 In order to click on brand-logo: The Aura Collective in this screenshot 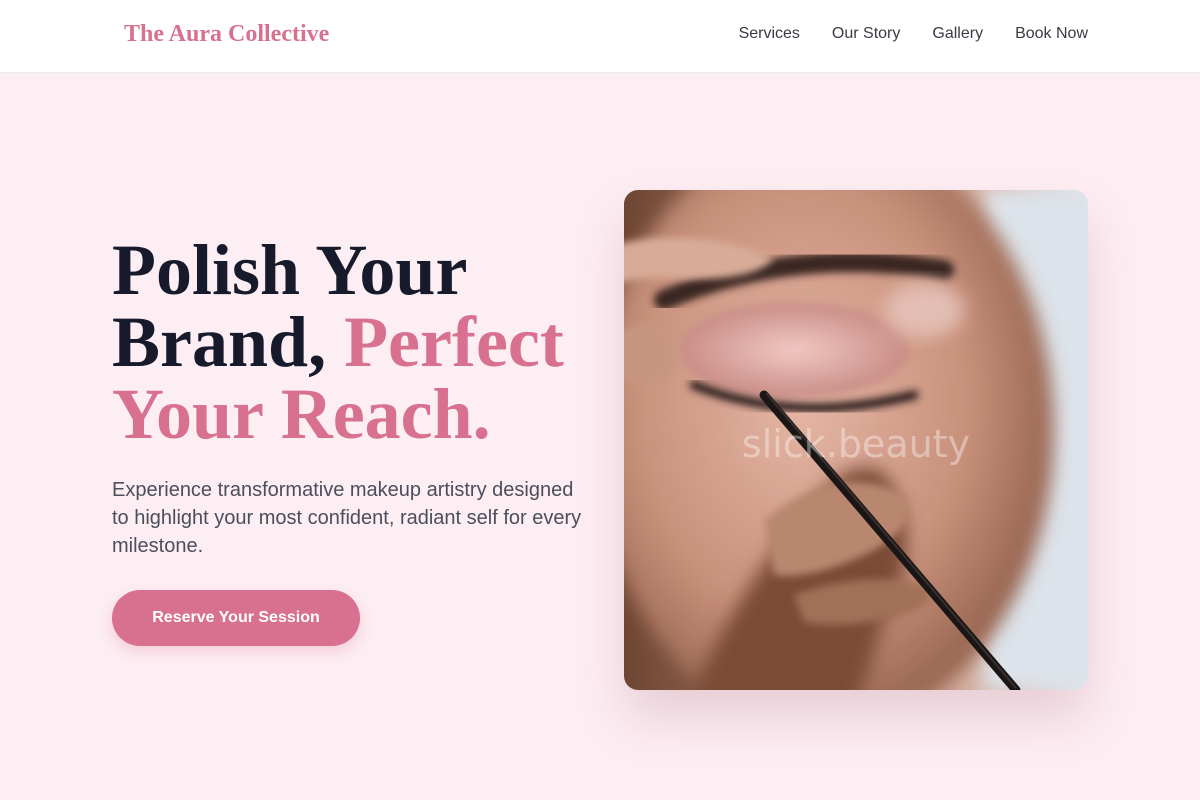, I will do `click(226, 34)`.